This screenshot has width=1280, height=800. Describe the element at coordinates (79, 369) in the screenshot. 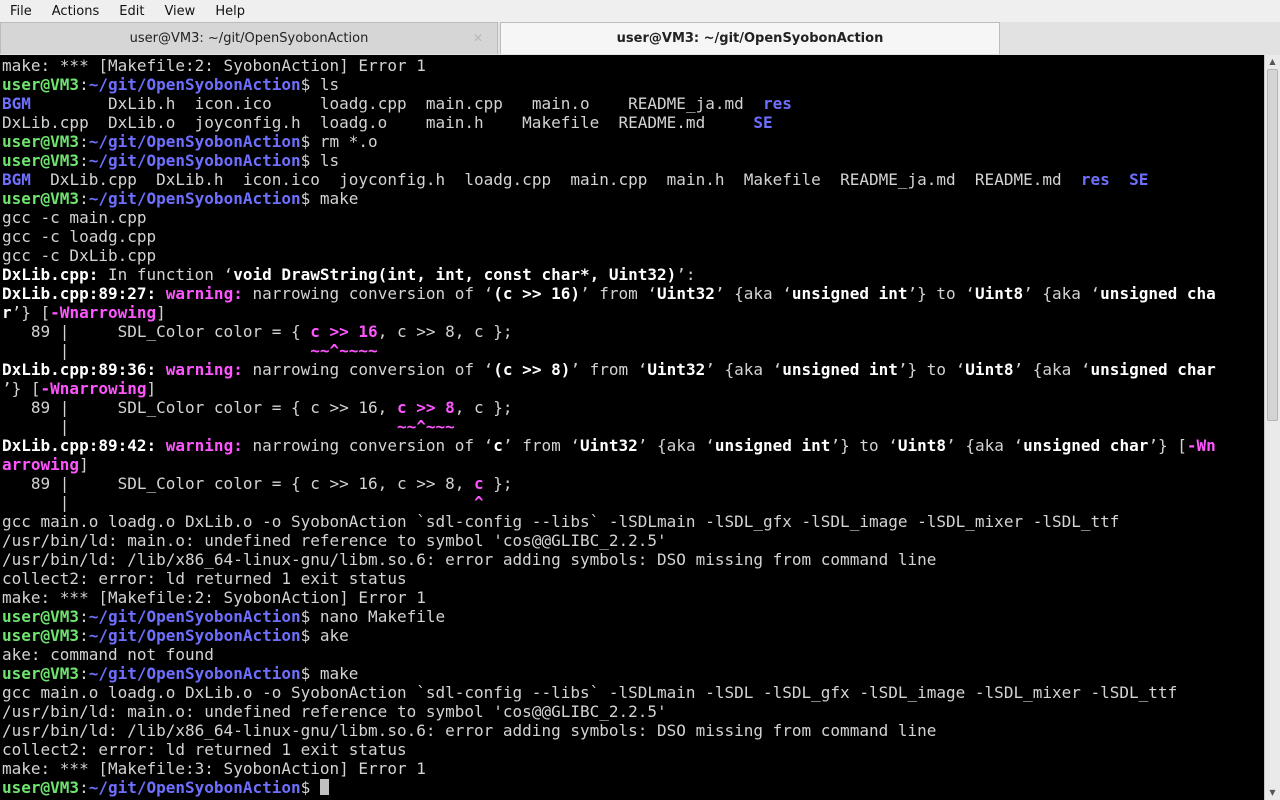

I see `terminal-text: DxLib.cpp:89:36:` at that location.